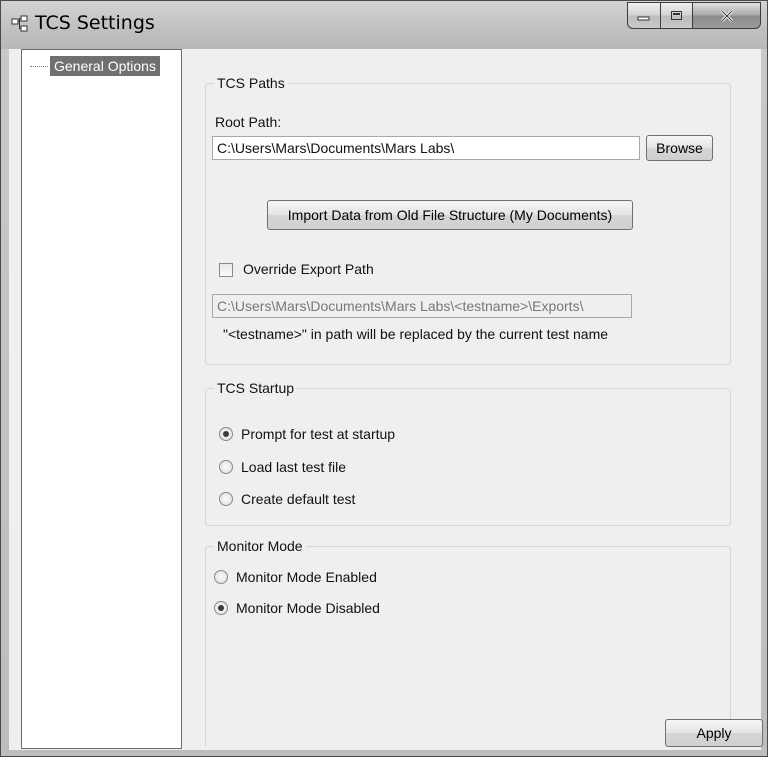  I want to click on radio-label: Load last test file, so click(294, 467).